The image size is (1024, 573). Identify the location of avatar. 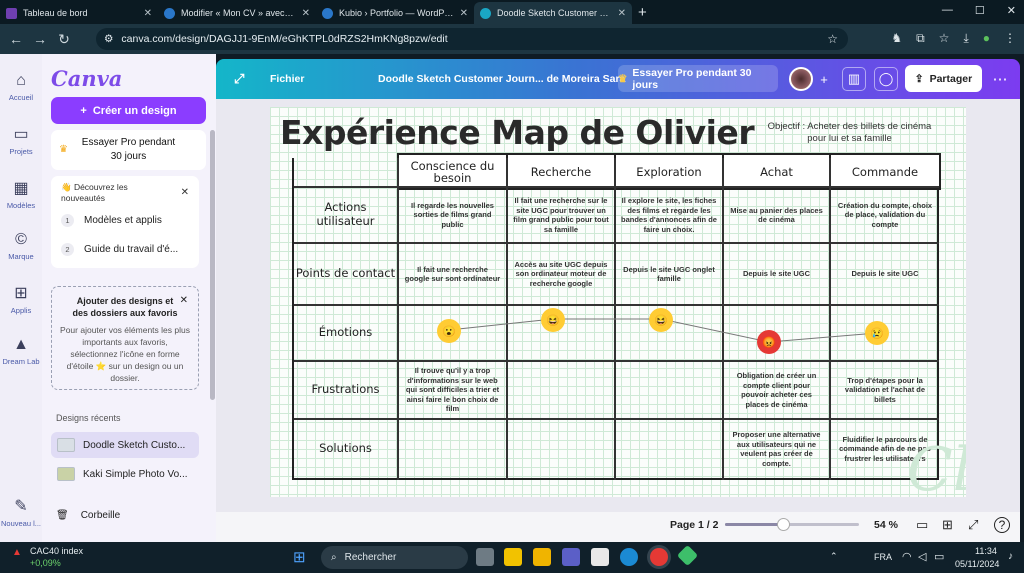
(801, 79).